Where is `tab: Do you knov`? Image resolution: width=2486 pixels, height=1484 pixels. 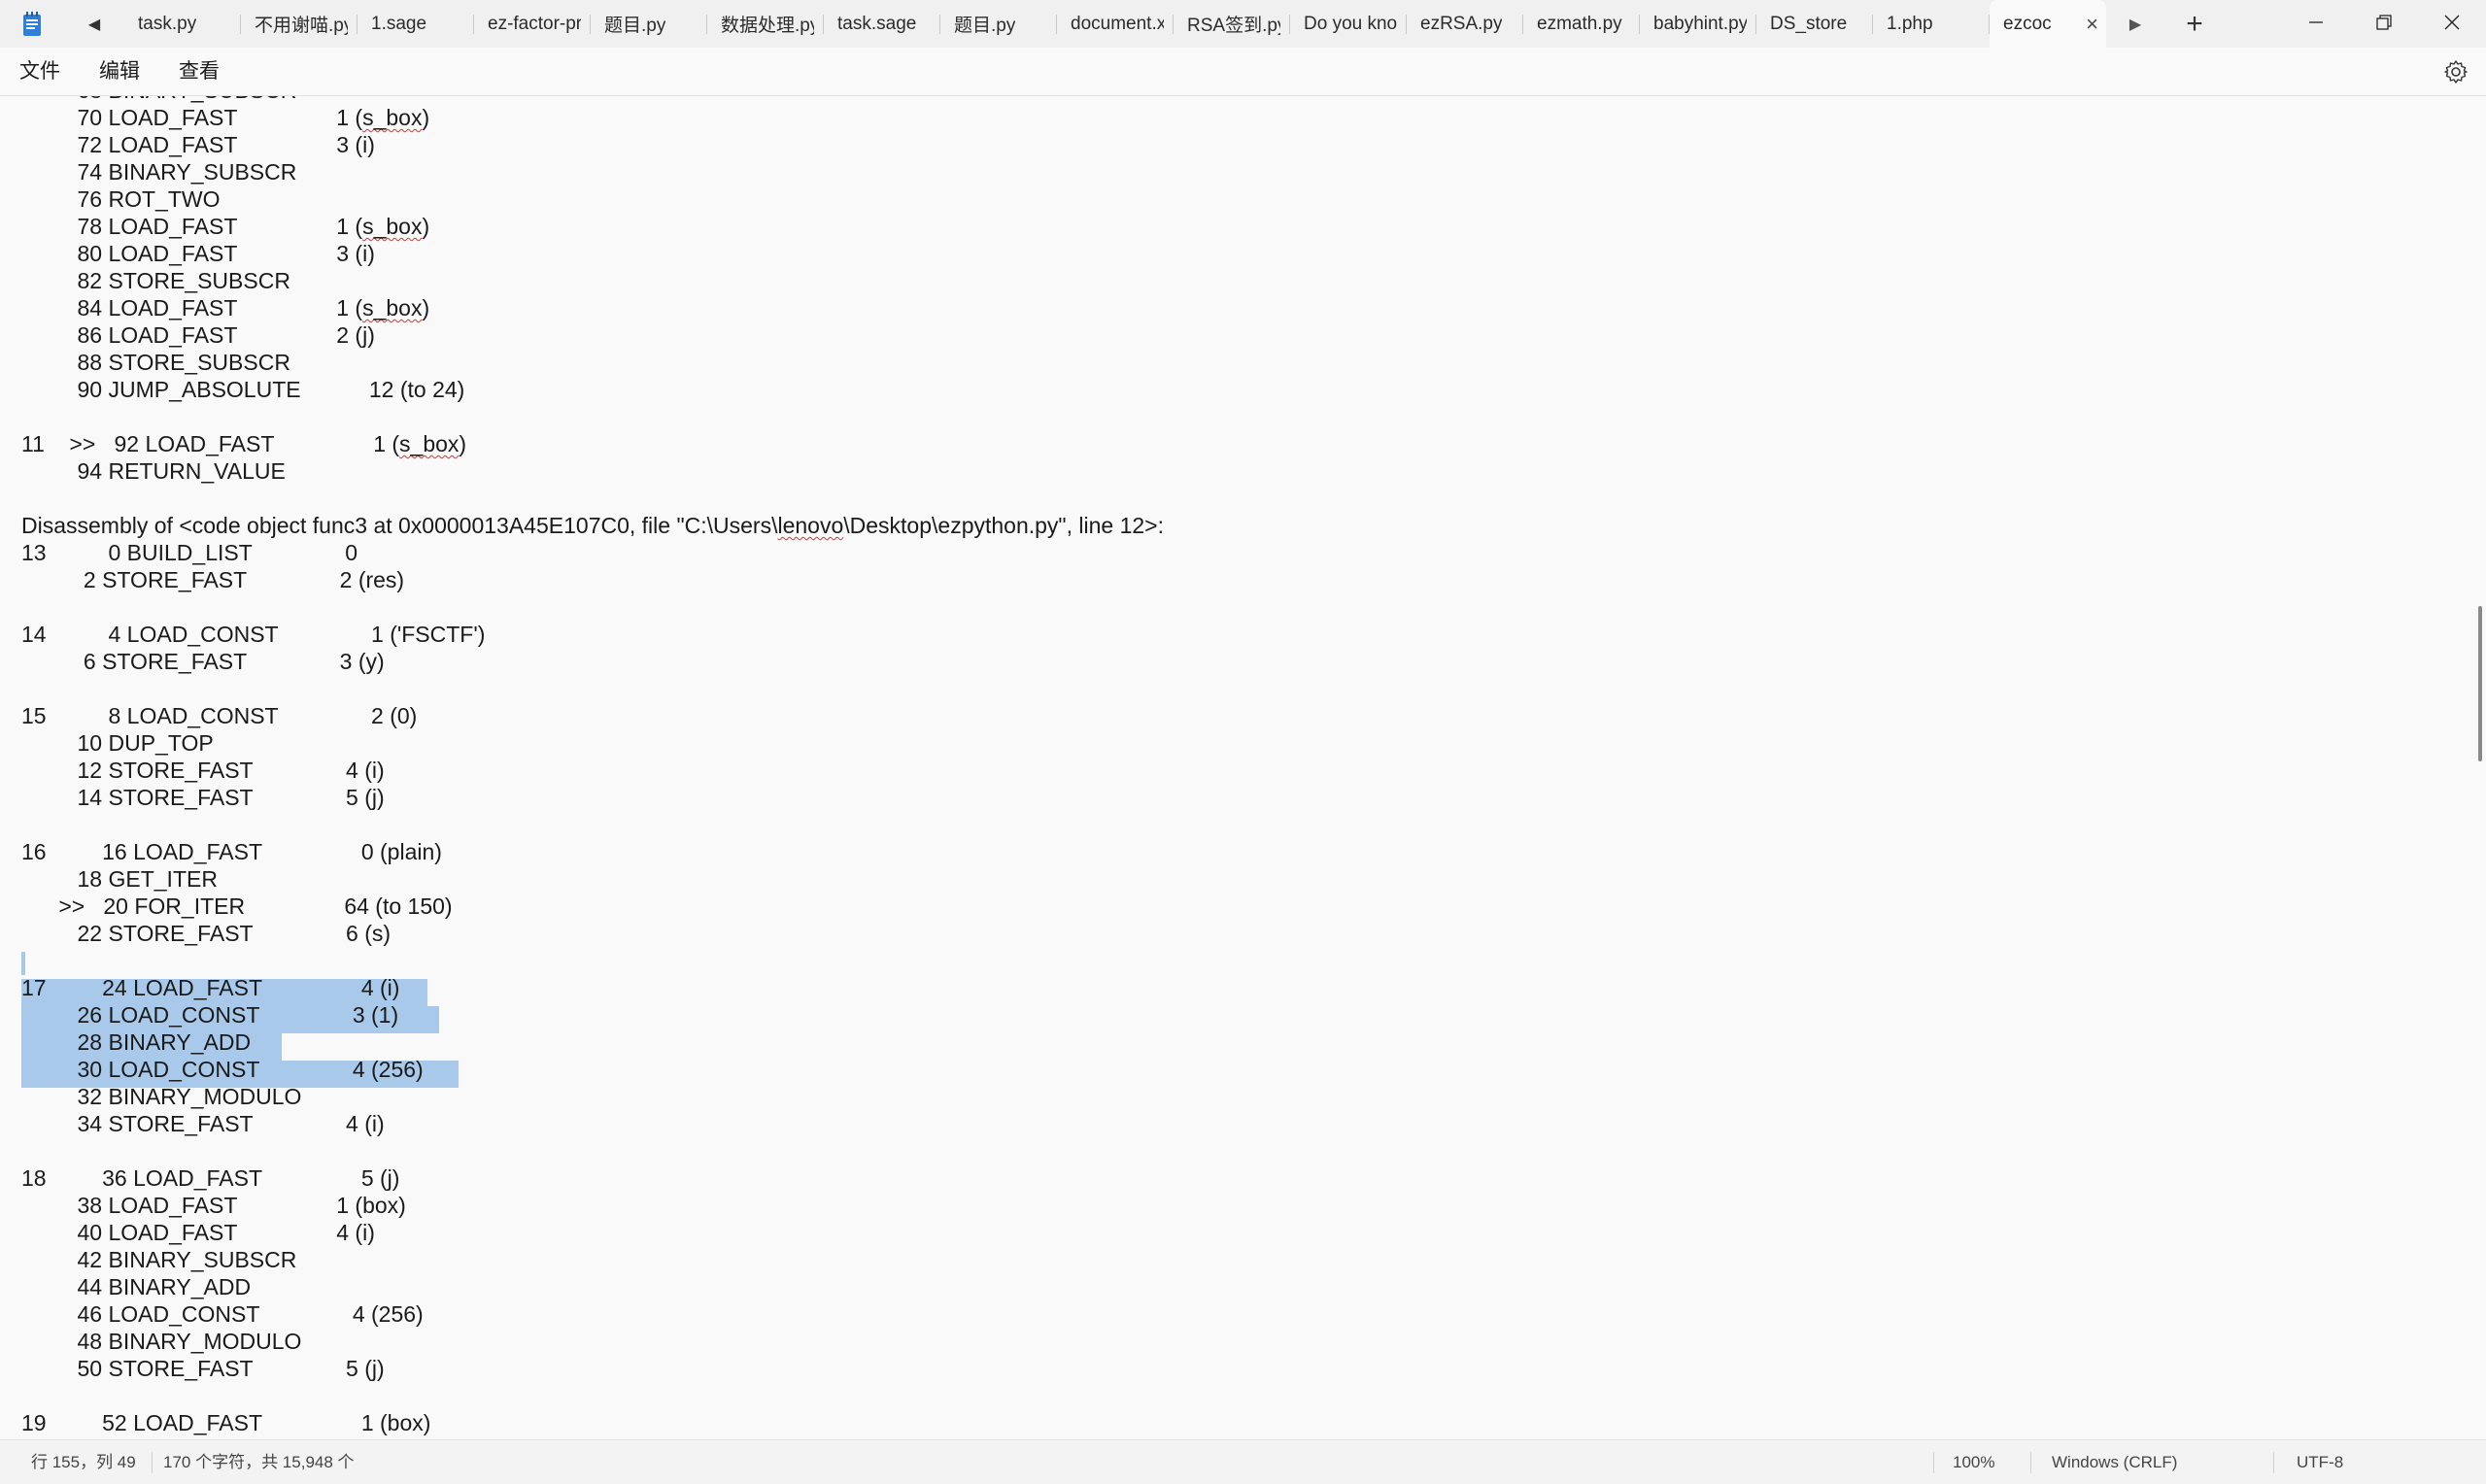
tab: Do you knov is located at coordinates (1348, 24).